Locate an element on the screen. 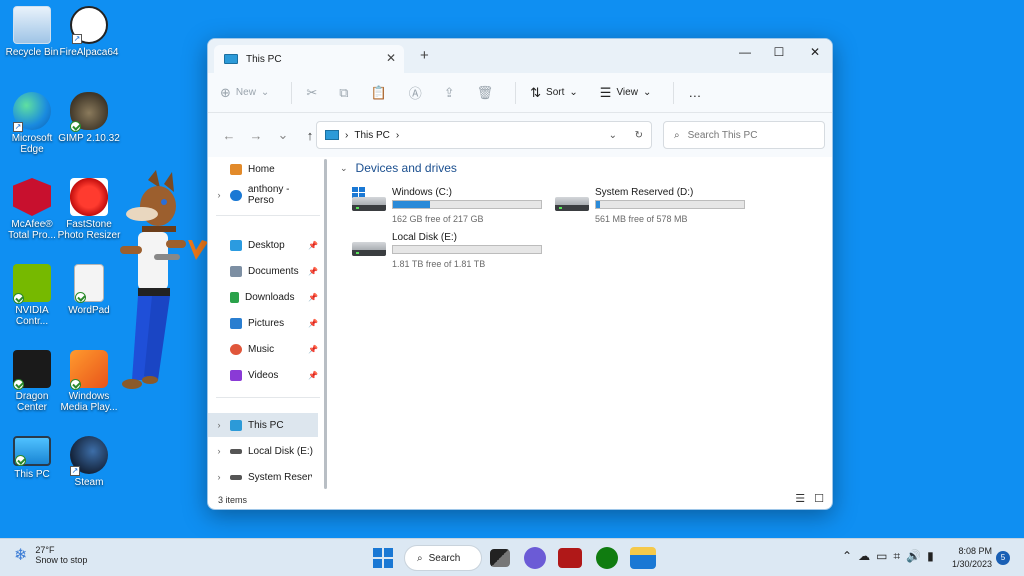 The image size is (1024, 576). cloud-icon: ☁ is located at coordinates (867, 556).